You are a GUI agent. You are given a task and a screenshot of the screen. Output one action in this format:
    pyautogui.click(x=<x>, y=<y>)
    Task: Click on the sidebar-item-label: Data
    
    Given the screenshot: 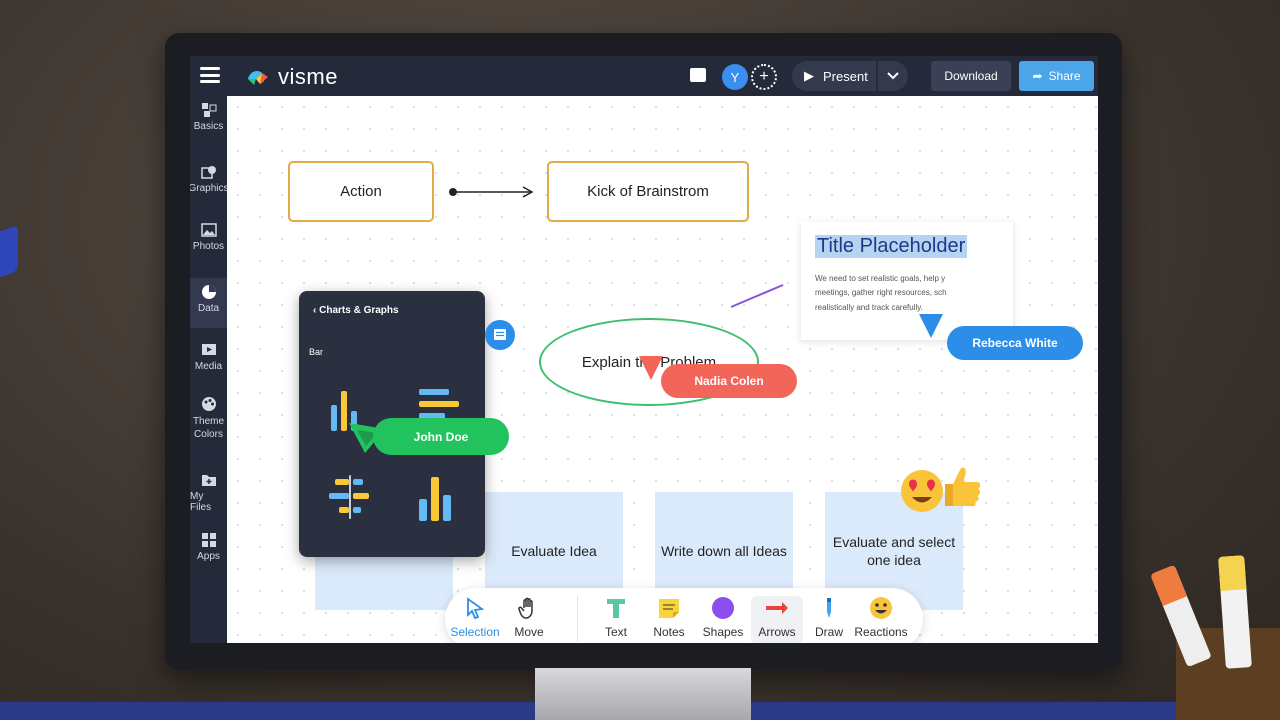 What is the action you would take?
    pyautogui.click(x=208, y=308)
    